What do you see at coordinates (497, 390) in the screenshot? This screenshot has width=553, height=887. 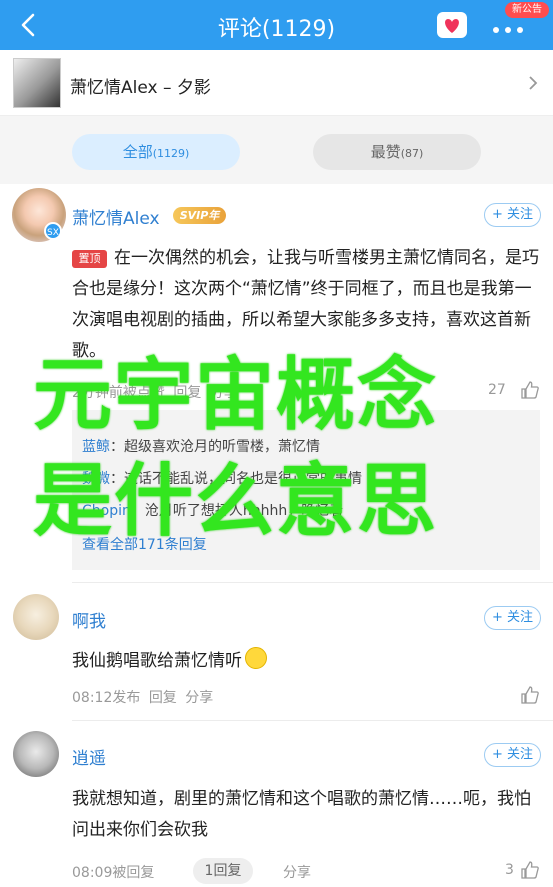 I see `like-count: 27` at bounding box center [497, 390].